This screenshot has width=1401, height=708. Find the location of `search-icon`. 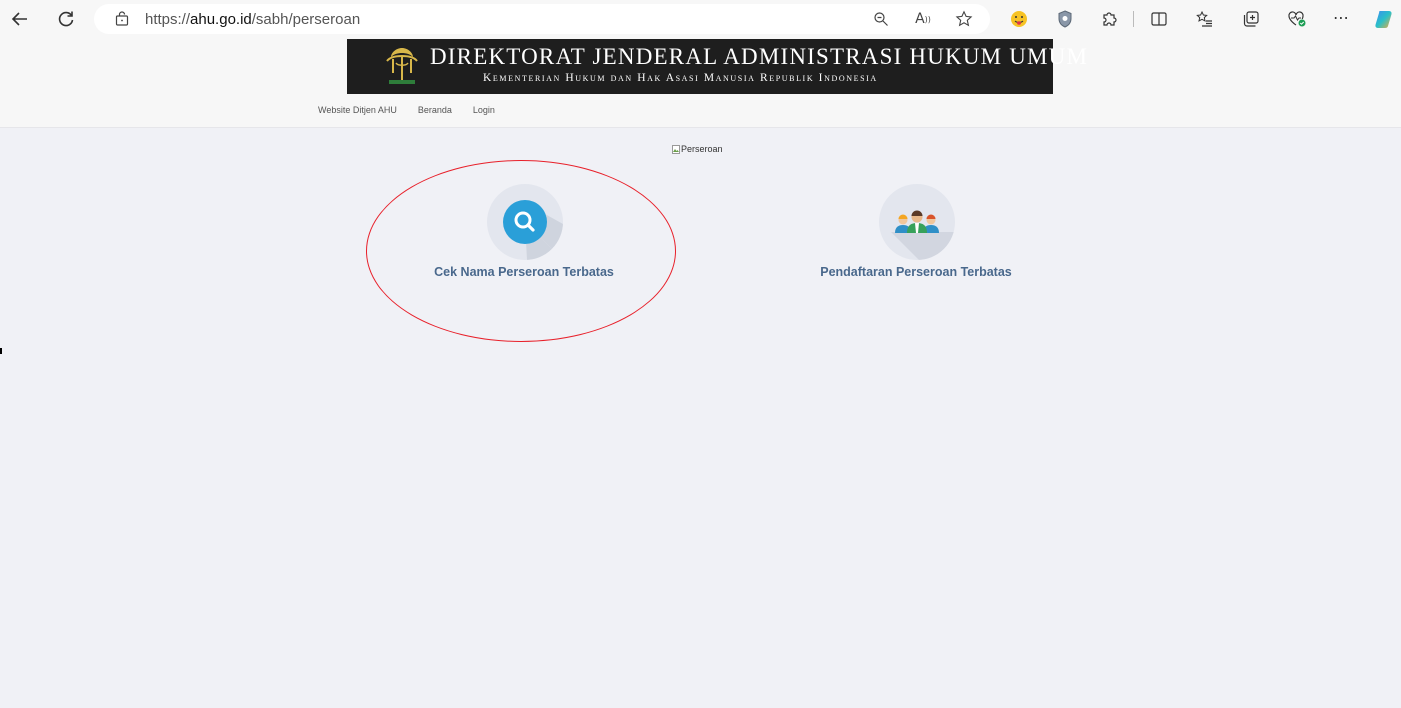

search-icon is located at coordinates (533, 230).